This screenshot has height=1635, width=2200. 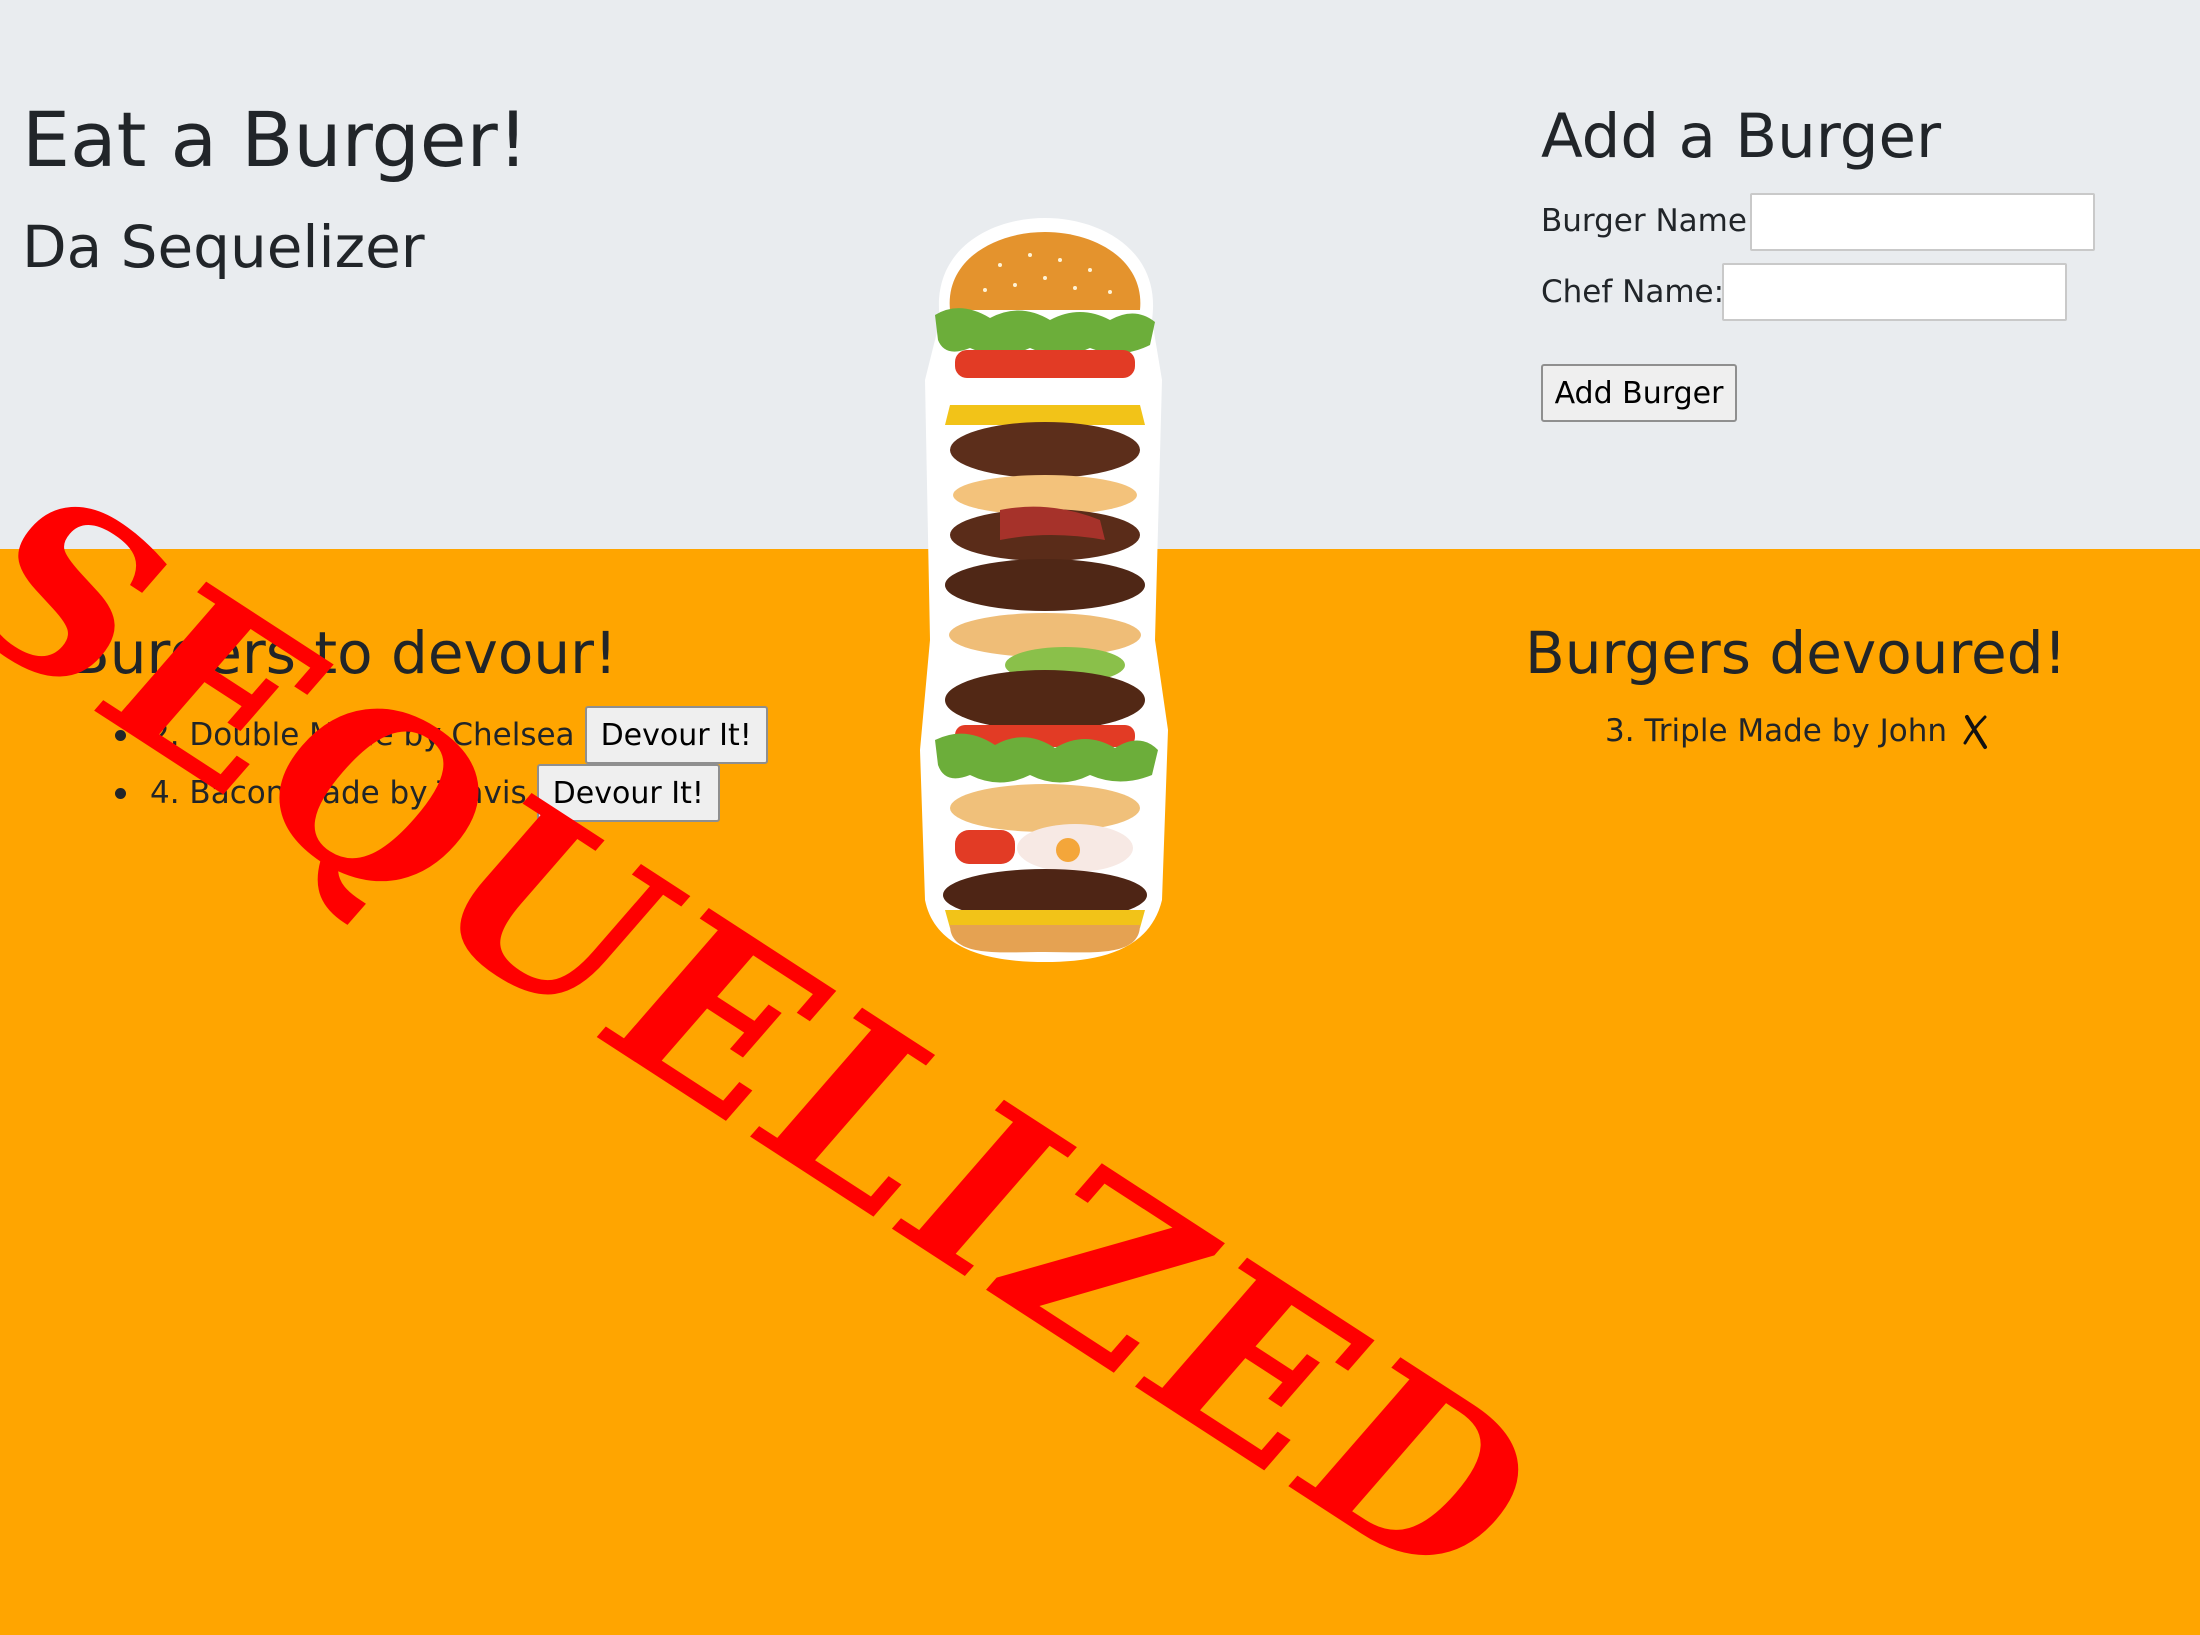 What do you see at coordinates (1741, 136) in the screenshot?
I see `add-burger-title: Add a Burger` at bounding box center [1741, 136].